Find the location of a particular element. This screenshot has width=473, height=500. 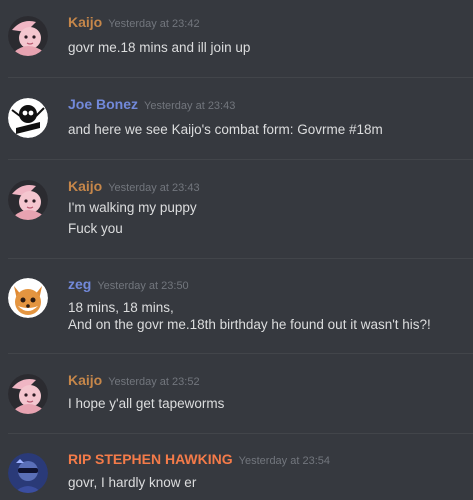

message-text: govr, I hardly know er is located at coordinates (132, 482).